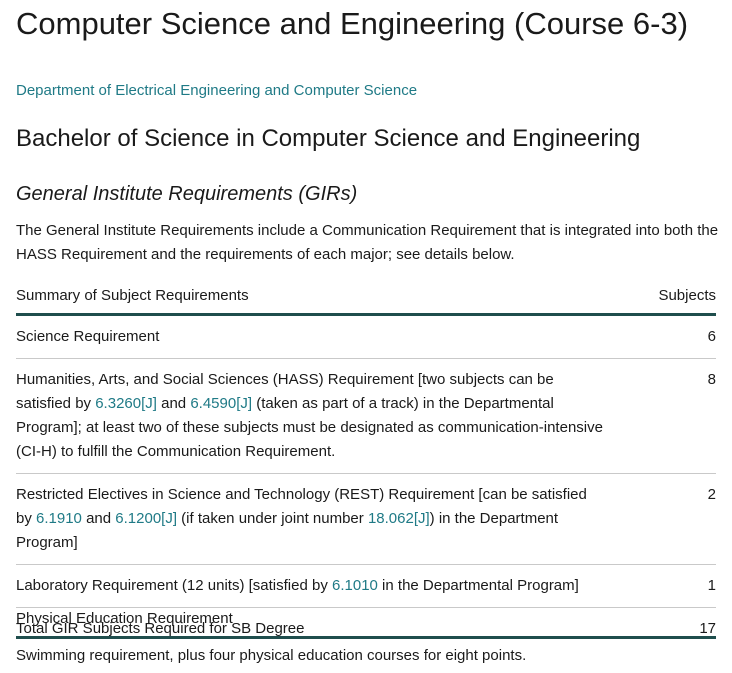 This screenshot has width=732, height=673. Describe the element at coordinates (355, 585) in the screenshot. I see `subject-link: 6.1010` at that location.